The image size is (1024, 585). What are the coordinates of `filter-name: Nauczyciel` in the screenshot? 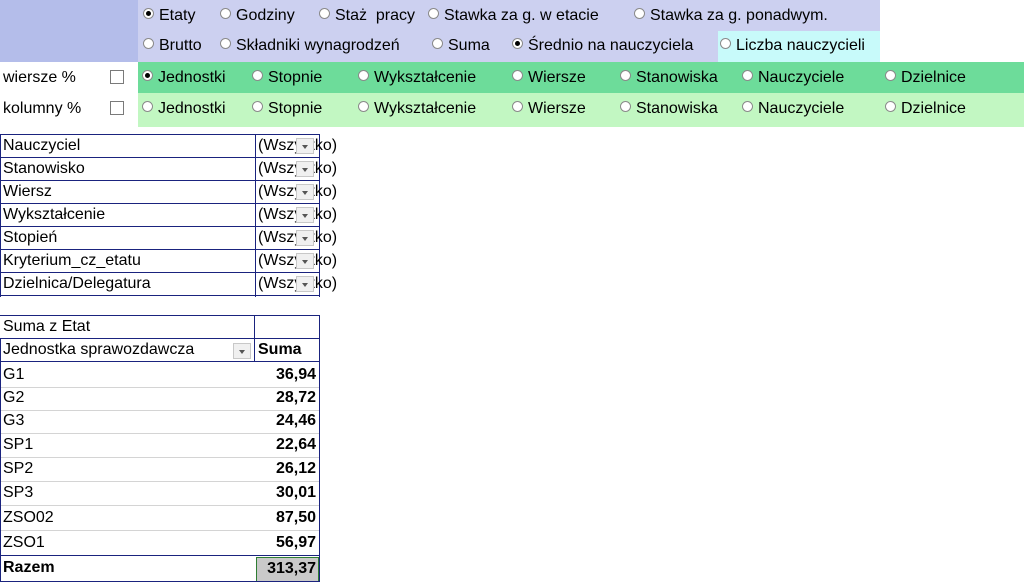 It's located at (42, 145).